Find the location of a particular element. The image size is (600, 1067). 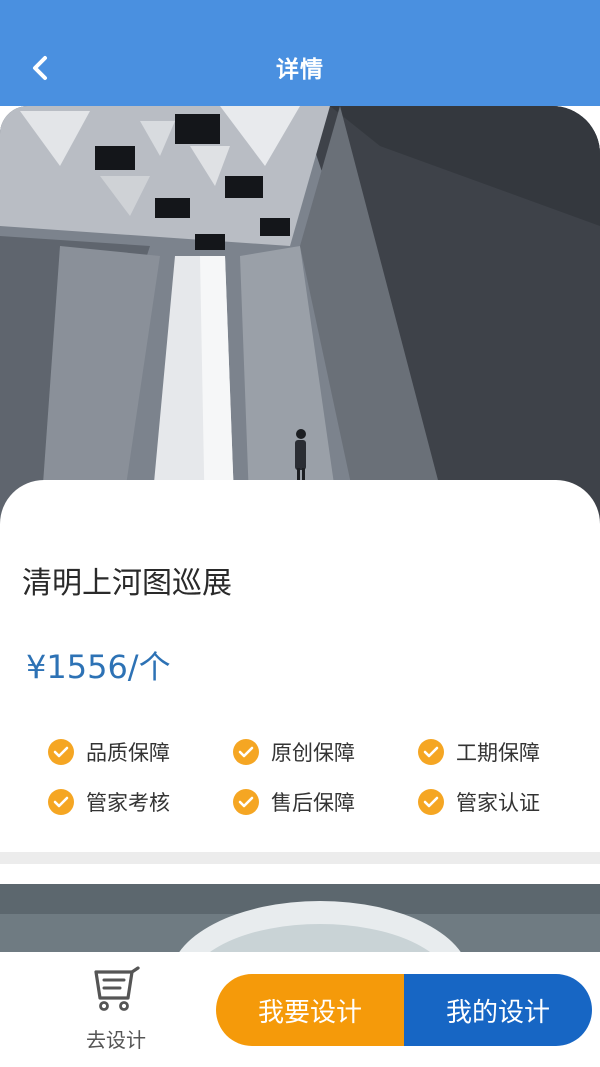

go-design-label: 去设计 is located at coordinates (116, 1040).